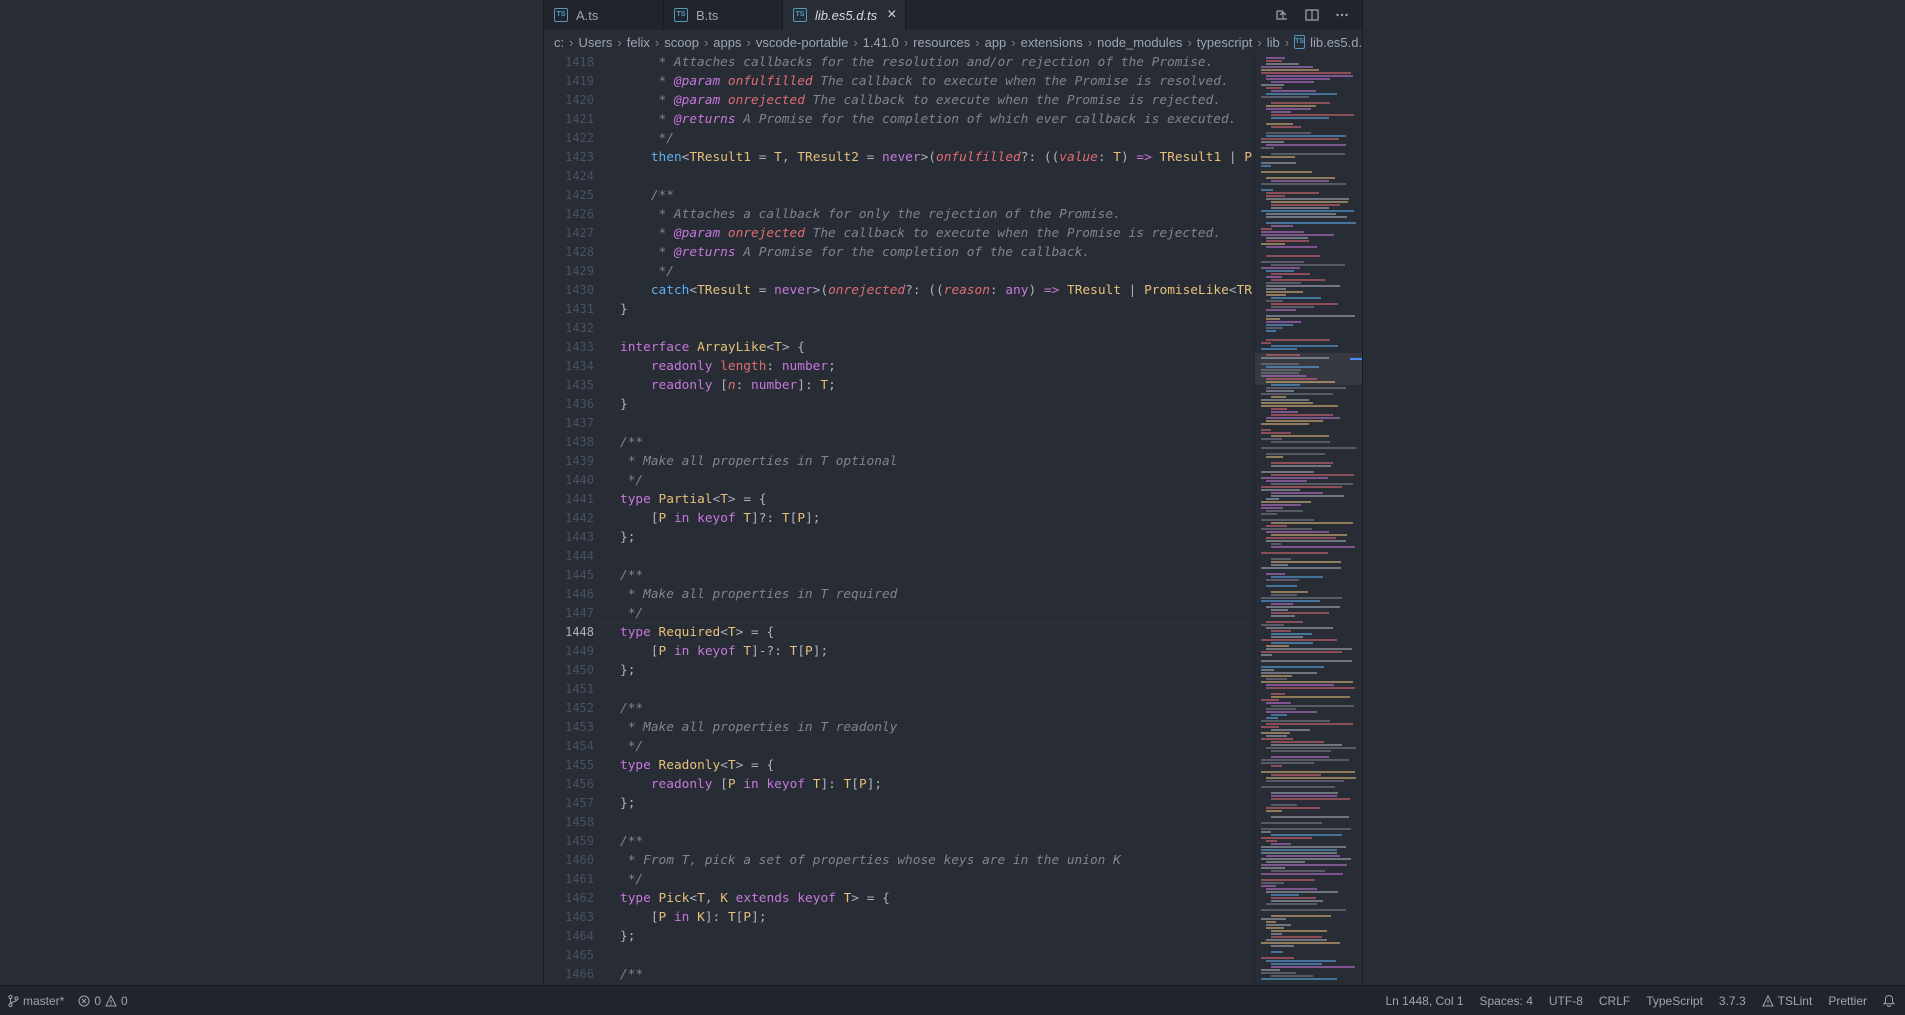  I want to click on prettier-status: Prettier, so click(1847, 1001).